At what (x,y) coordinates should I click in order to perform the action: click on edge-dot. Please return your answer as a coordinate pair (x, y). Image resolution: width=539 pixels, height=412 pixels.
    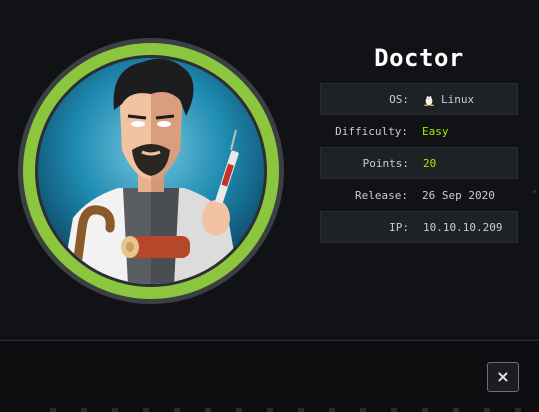
    Looking at the image, I should click on (534, 191).